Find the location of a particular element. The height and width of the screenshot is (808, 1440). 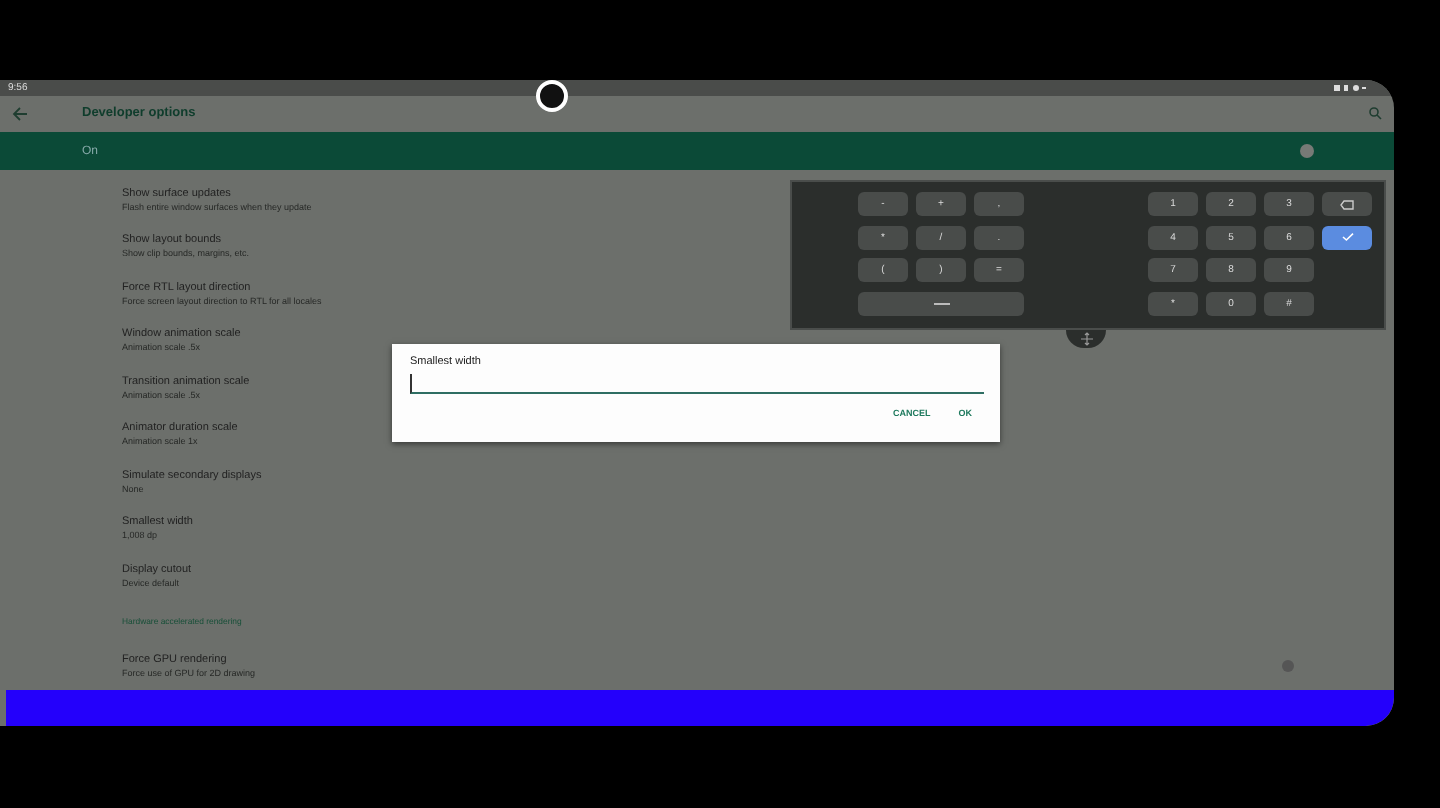

keypad-handle is located at coordinates (1086, 339).